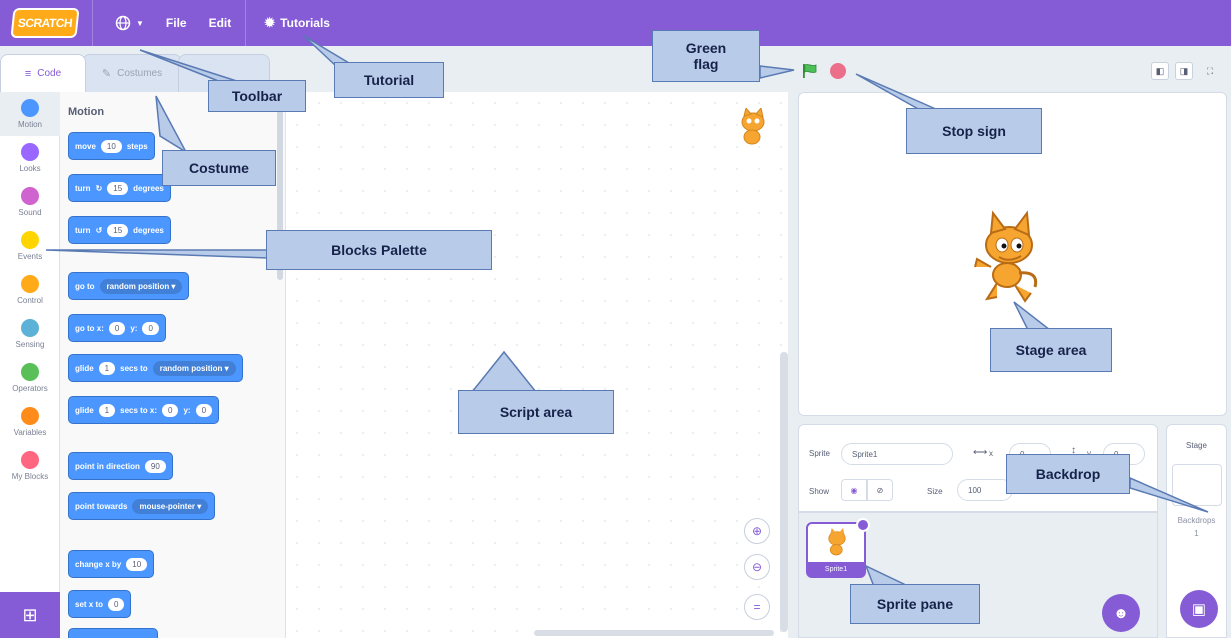  Describe the element at coordinates (837, 542) in the screenshot. I see `sprite-thumbnail-icon` at that location.